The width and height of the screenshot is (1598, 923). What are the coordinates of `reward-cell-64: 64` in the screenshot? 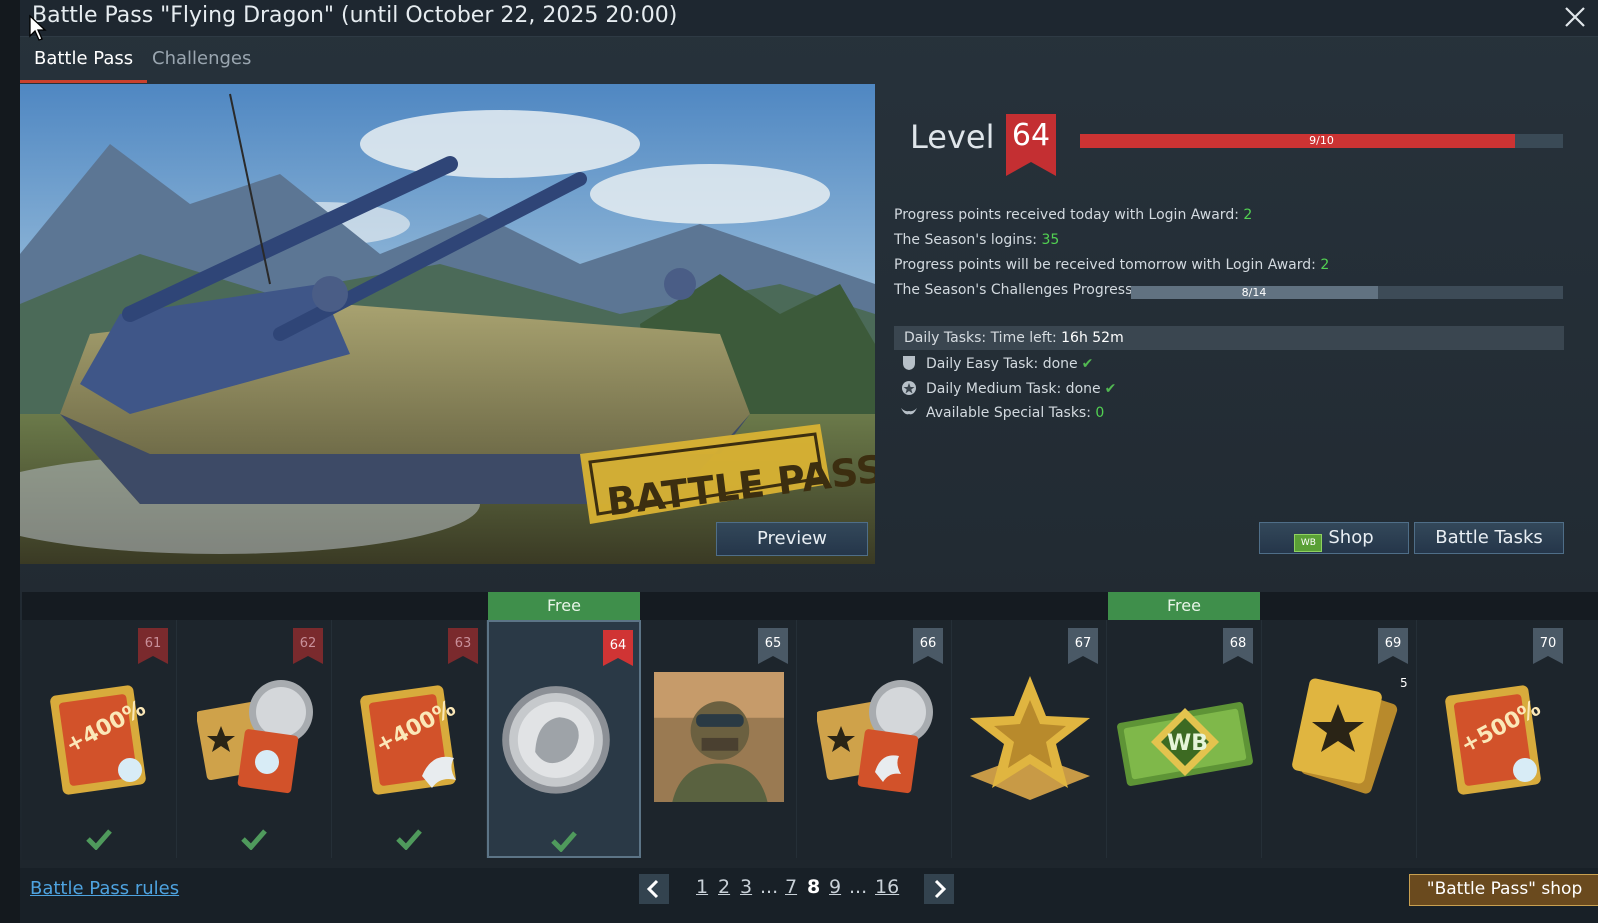 It's located at (564, 739).